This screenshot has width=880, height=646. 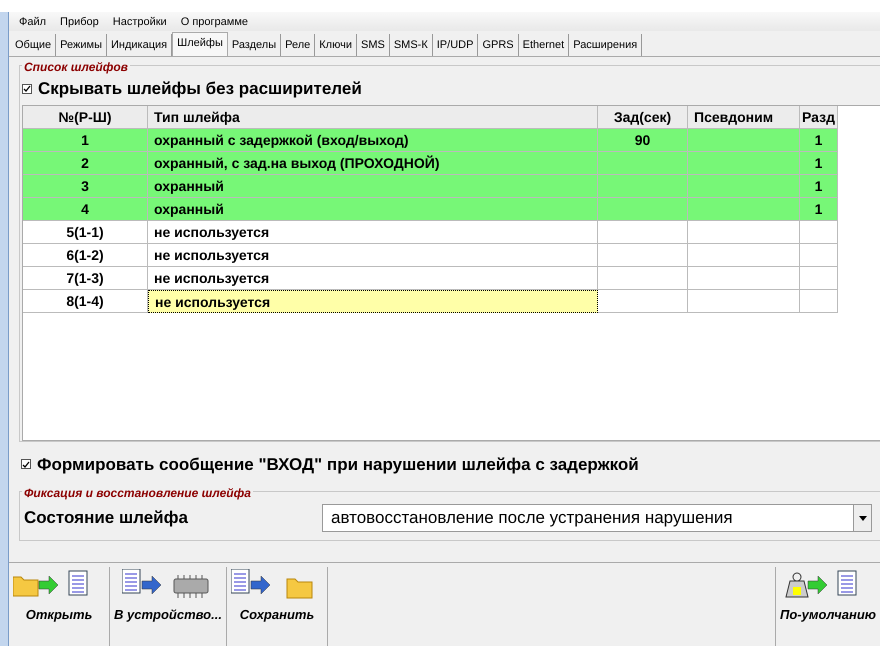 What do you see at coordinates (455, 45) in the screenshot?
I see `tab: IP/UDP` at bounding box center [455, 45].